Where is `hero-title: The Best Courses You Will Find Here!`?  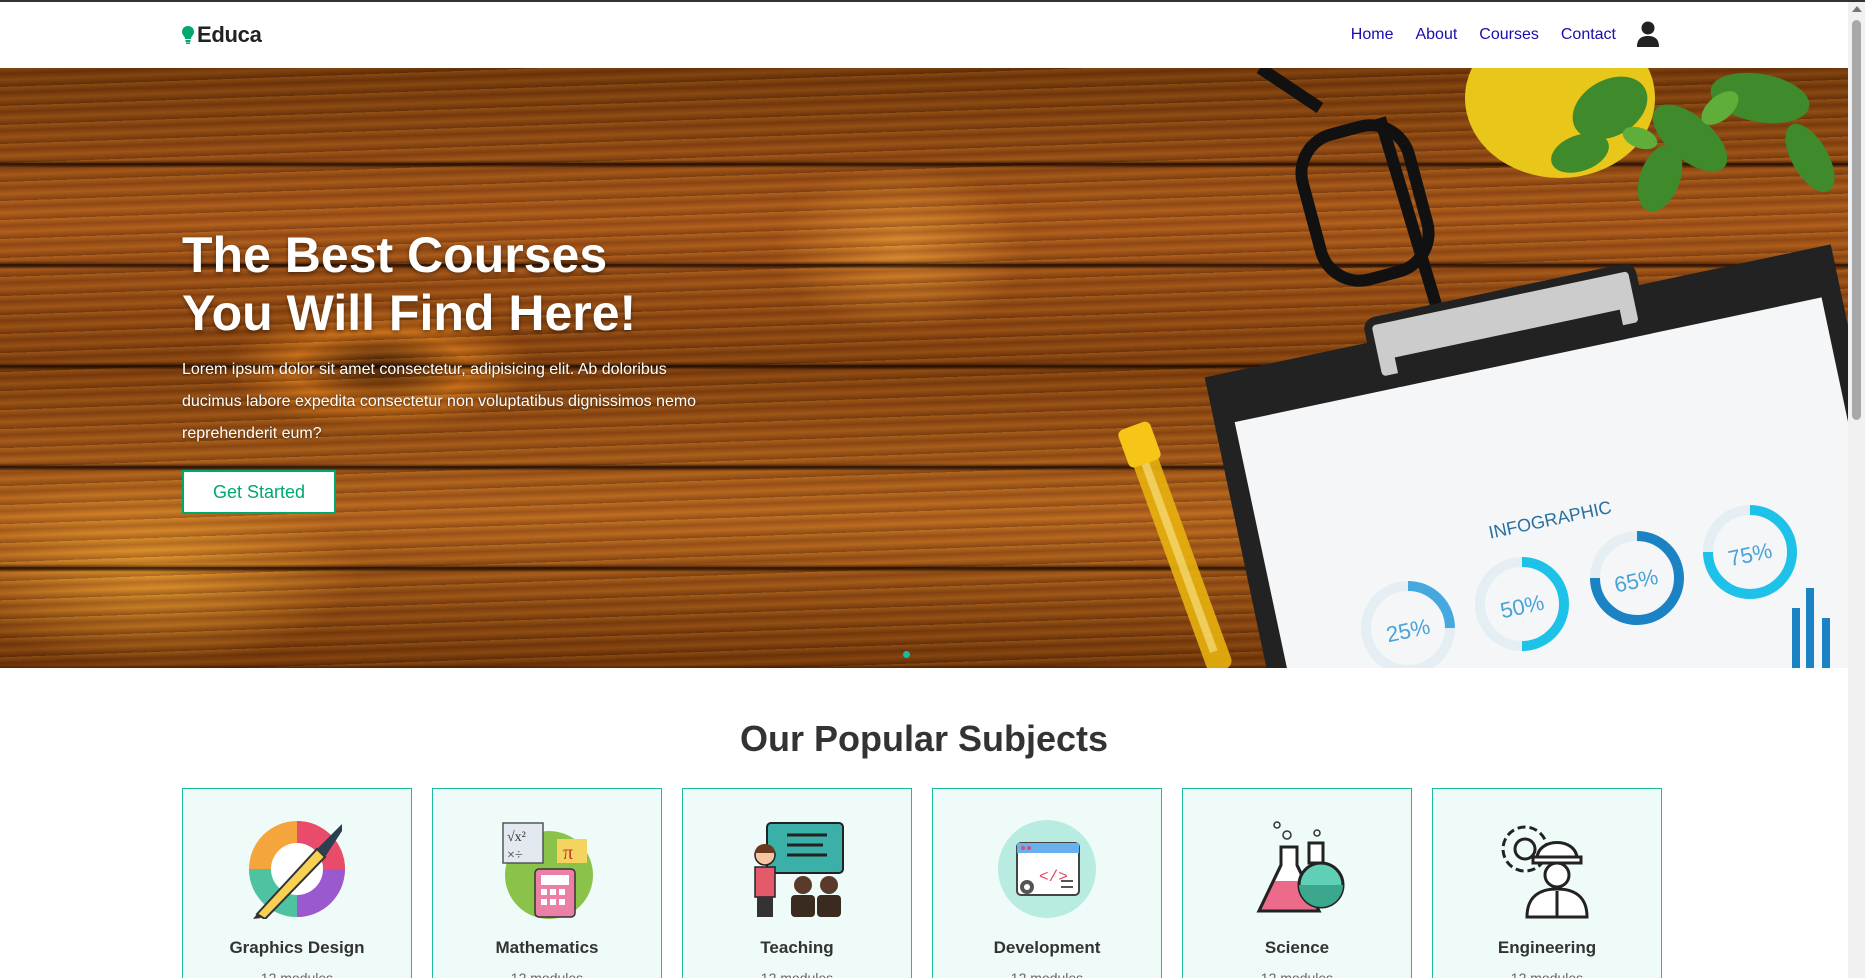 hero-title: The Best Courses You Will Find Here! is located at coordinates (442, 284).